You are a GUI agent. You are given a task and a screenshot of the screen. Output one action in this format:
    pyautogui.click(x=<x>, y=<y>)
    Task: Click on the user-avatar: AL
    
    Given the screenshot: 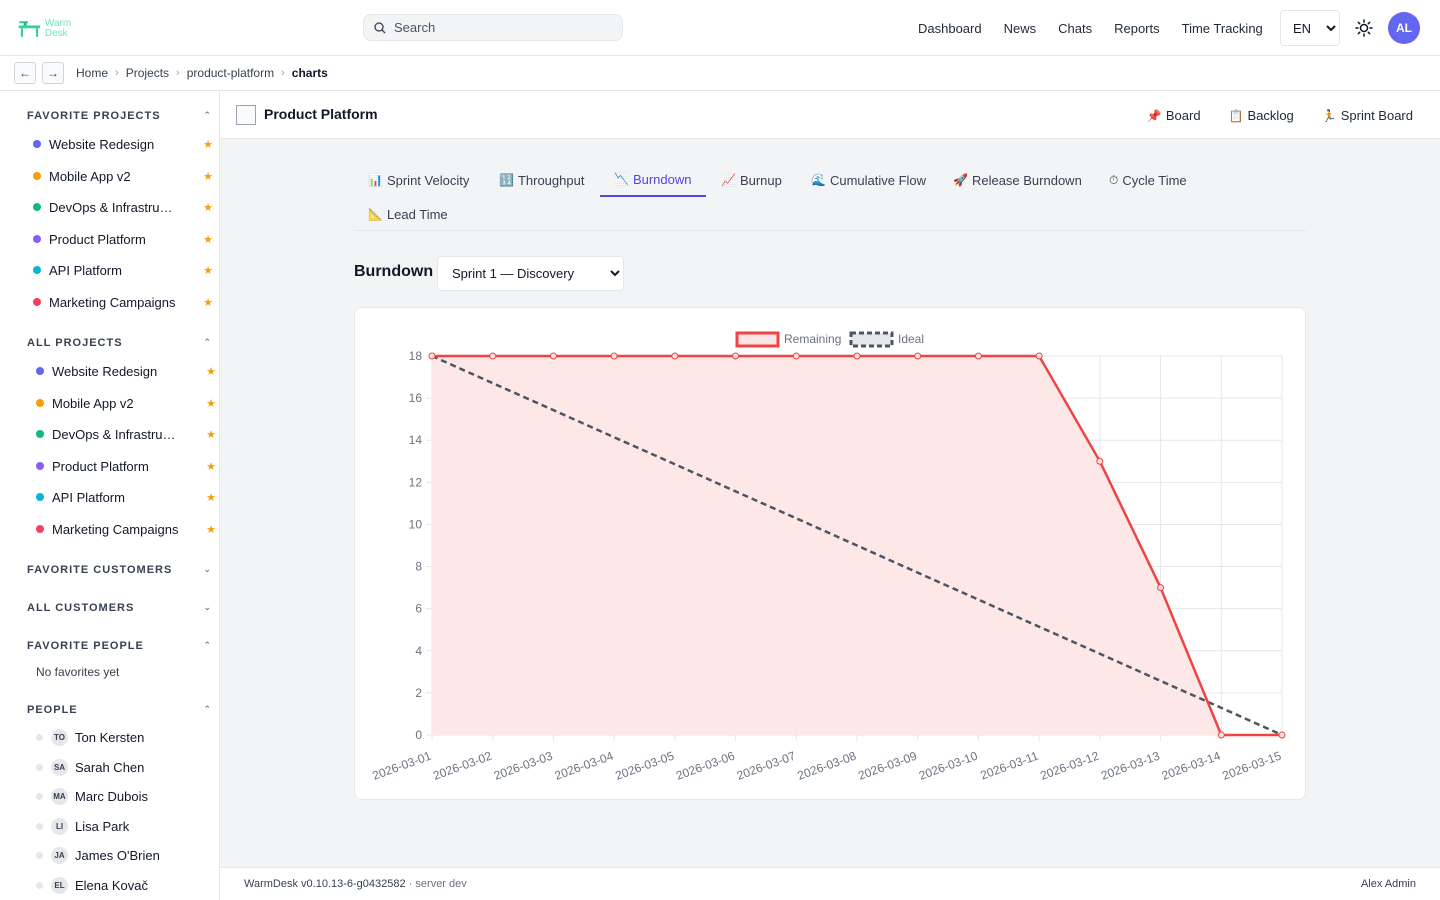 What is the action you would take?
    pyautogui.click(x=1404, y=28)
    